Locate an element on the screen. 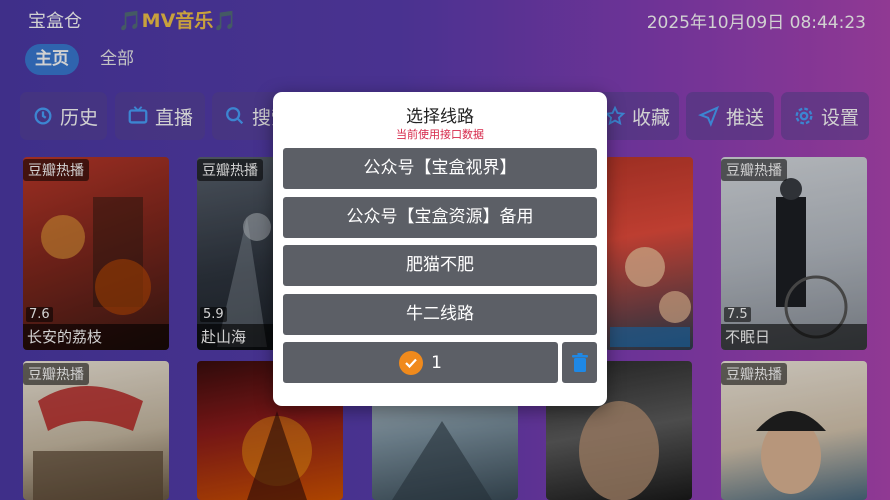 The width and height of the screenshot is (890, 500). delete-button is located at coordinates (579, 362).